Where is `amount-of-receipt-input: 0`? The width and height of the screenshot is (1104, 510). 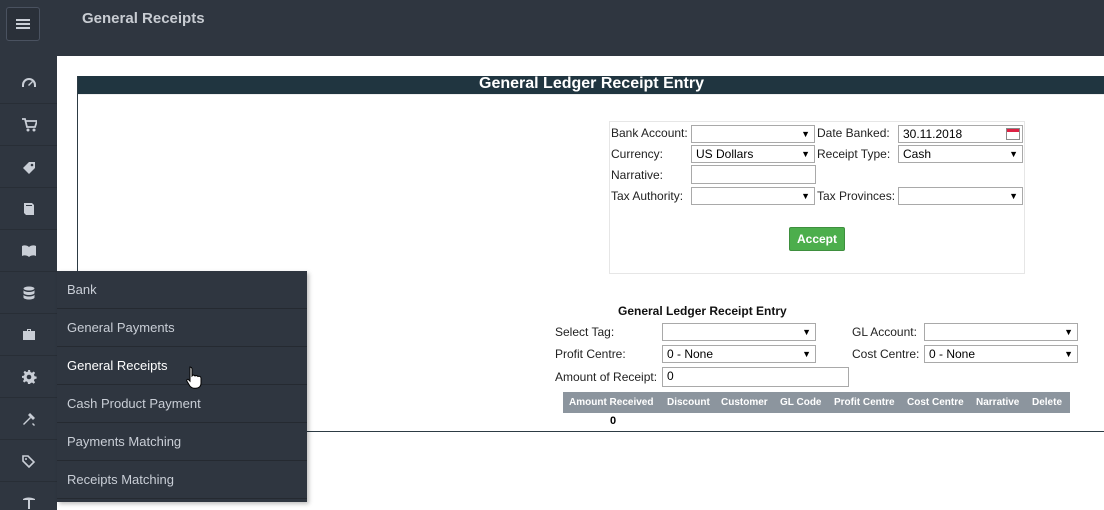 amount-of-receipt-input: 0 is located at coordinates (755, 377).